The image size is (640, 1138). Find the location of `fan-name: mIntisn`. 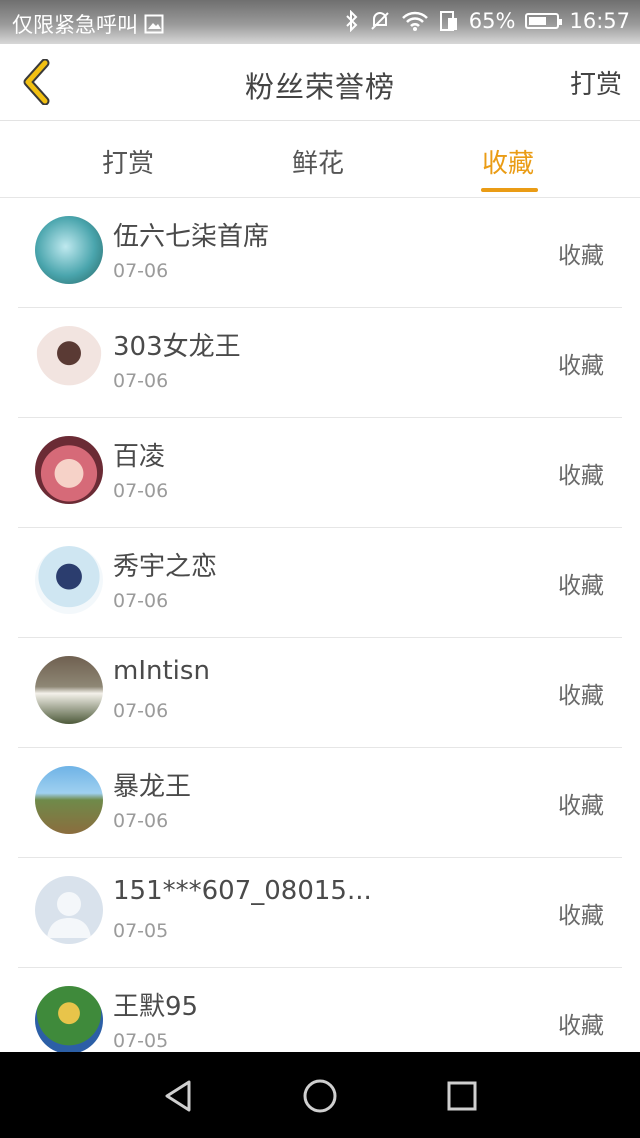

fan-name: mIntisn is located at coordinates (161, 671).